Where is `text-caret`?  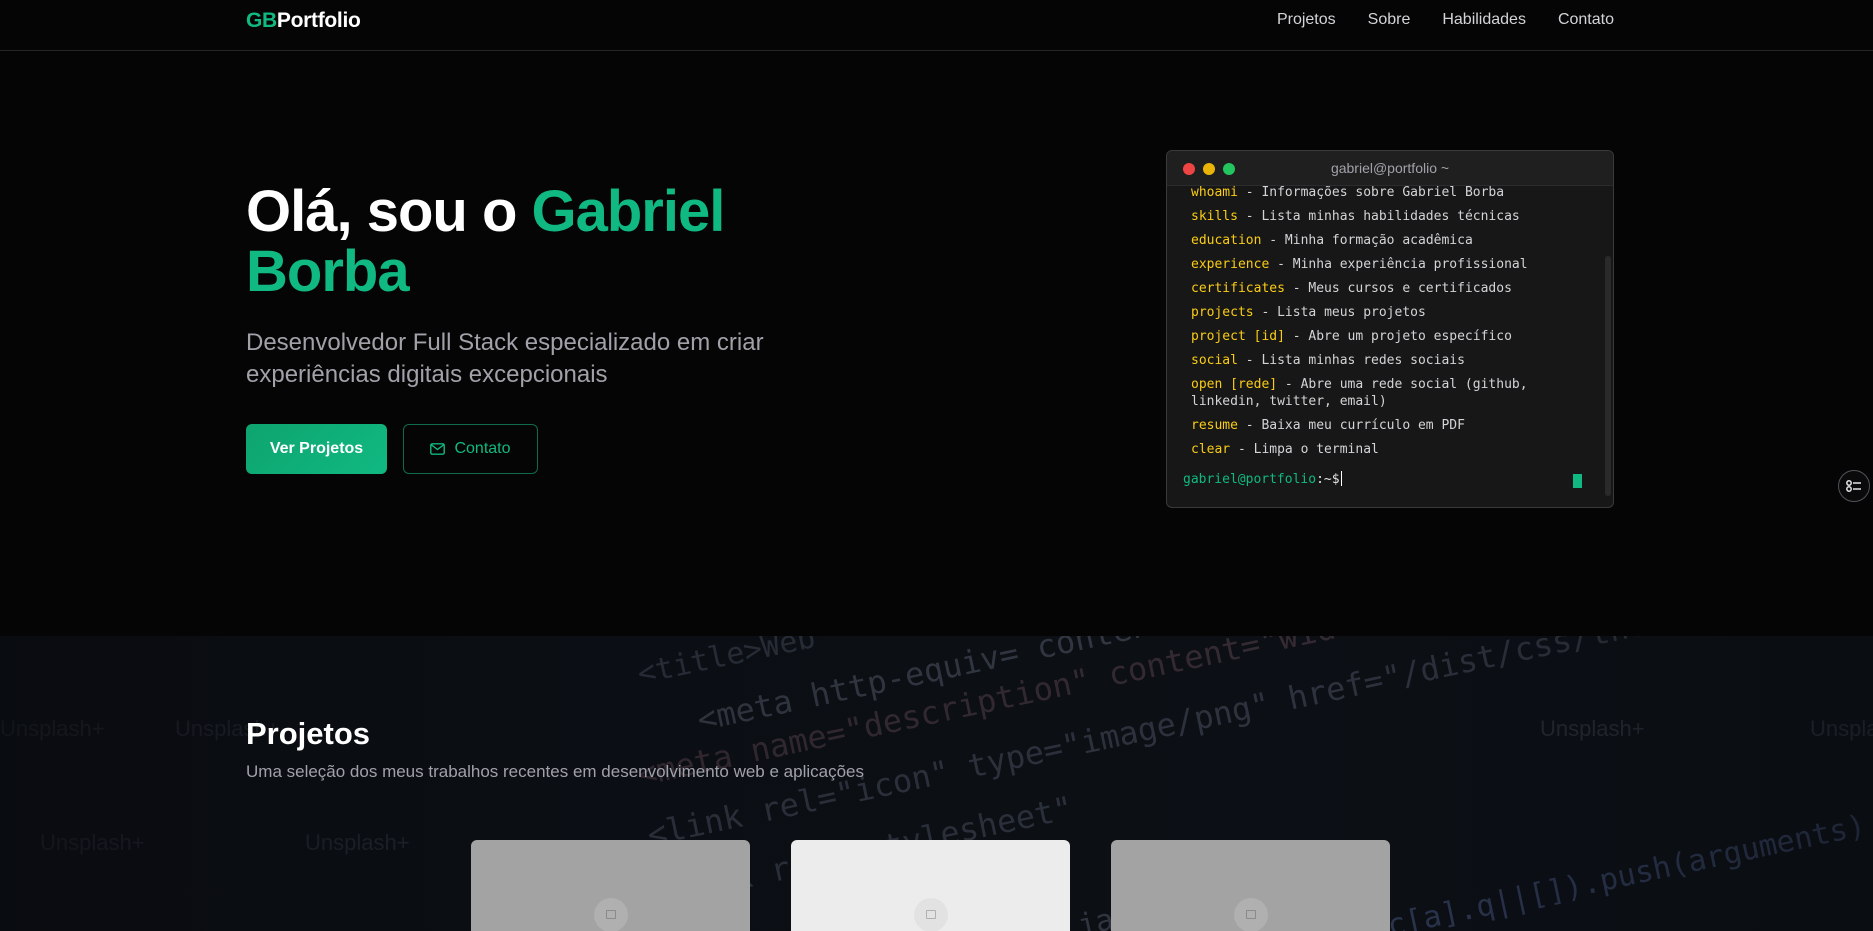 text-caret is located at coordinates (1341, 478).